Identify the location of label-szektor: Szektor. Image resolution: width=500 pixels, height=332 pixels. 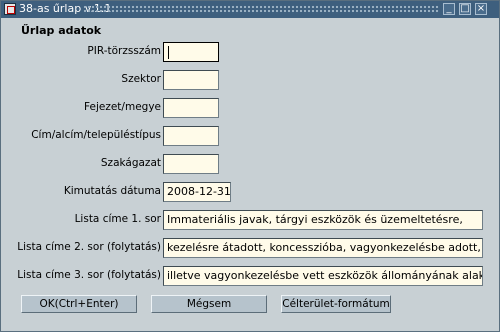
(141, 79).